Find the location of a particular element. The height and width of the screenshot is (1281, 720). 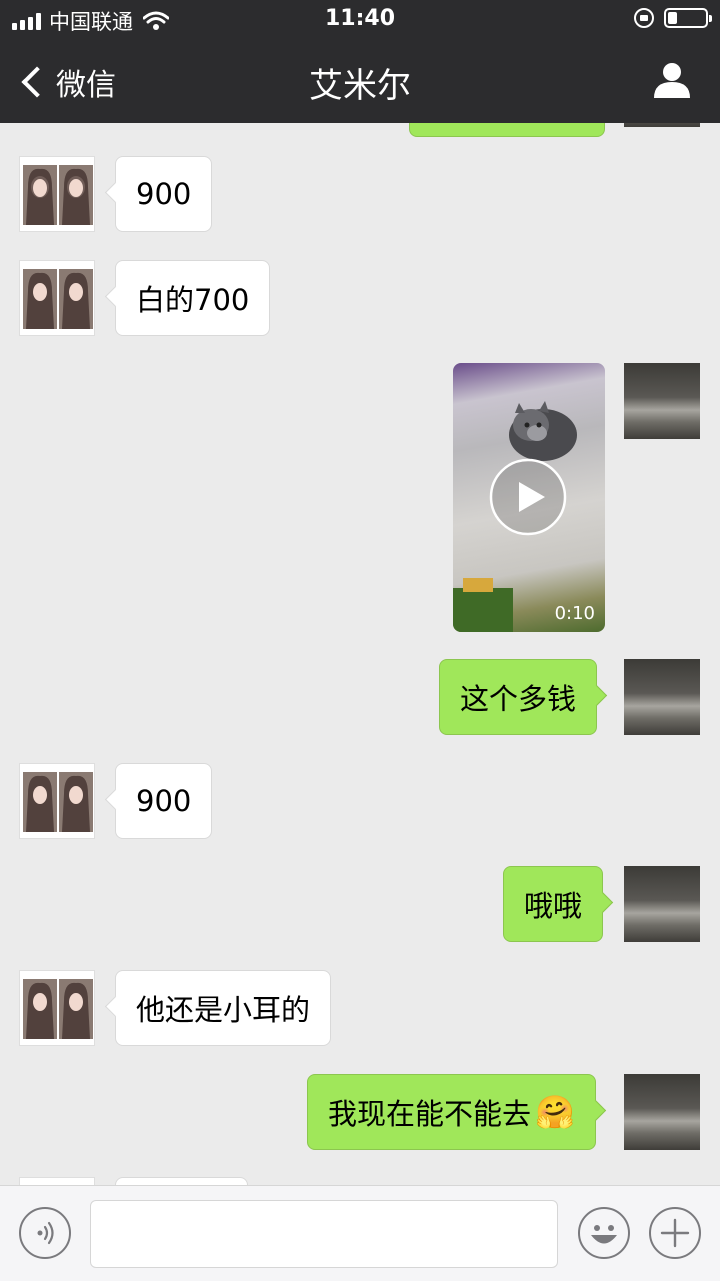

input-bar is located at coordinates (360, 1233).